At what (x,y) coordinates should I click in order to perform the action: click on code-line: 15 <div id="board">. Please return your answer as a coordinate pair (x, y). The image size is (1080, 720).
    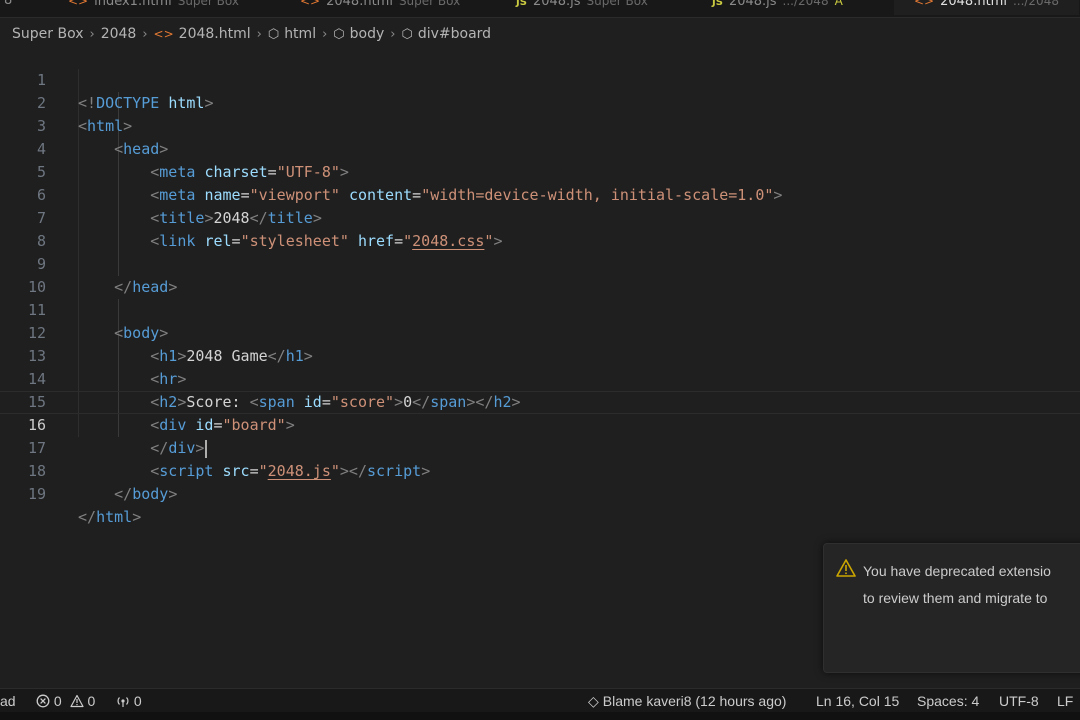
    Looking at the image, I should click on (540, 401).